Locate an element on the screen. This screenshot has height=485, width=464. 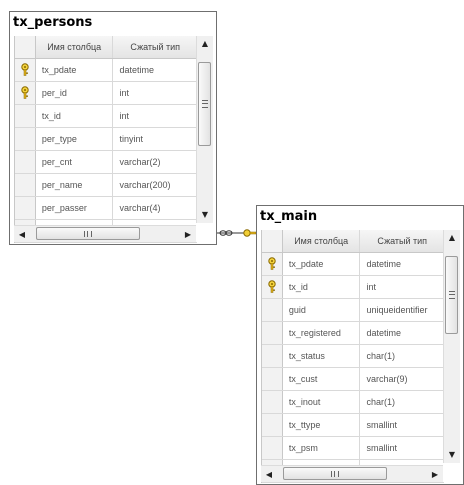
column-type-cell: varchar(9) is located at coordinates (402, 379).